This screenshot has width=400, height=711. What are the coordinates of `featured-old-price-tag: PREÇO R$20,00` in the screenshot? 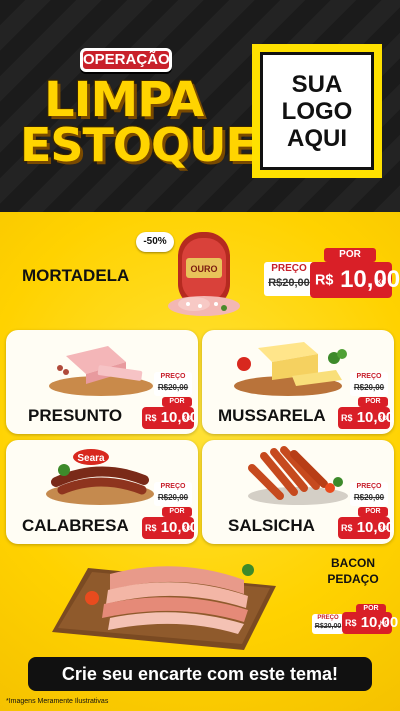 It's located at (289, 279).